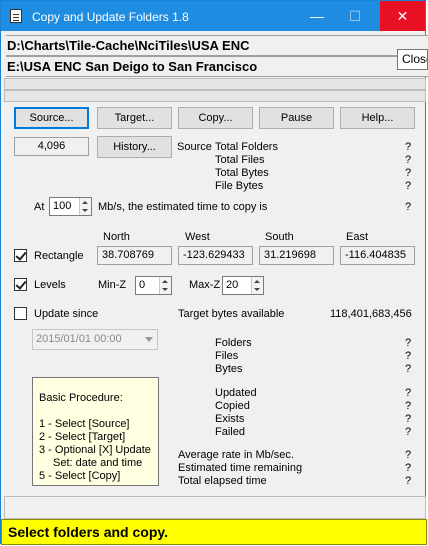 The width and height of the screenshot is (428, 546). I want to click on rate-prefix: At, so click(39, 207).